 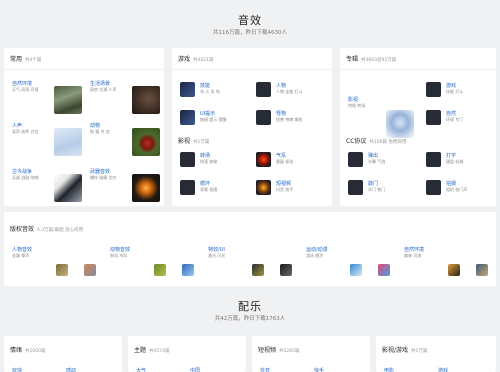 I want to click on cc-card-title: CC协议, so click(x=356, y=140).